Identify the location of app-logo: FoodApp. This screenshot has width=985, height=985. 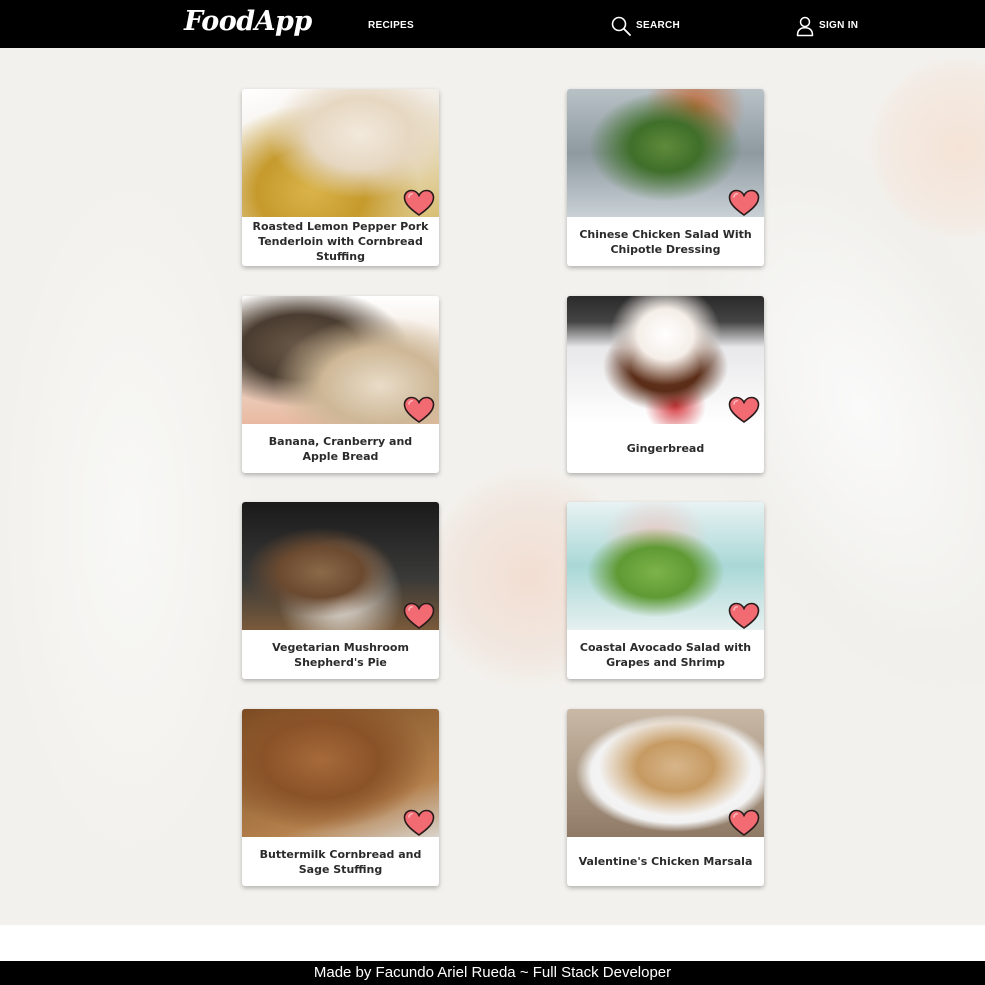
(248, 21).